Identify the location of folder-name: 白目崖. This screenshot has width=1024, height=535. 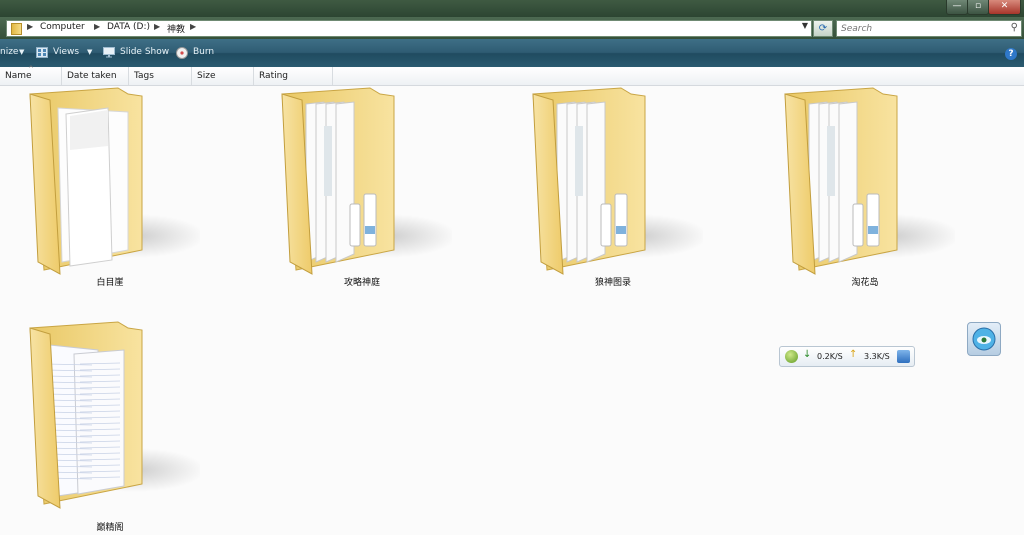
(110, 283).